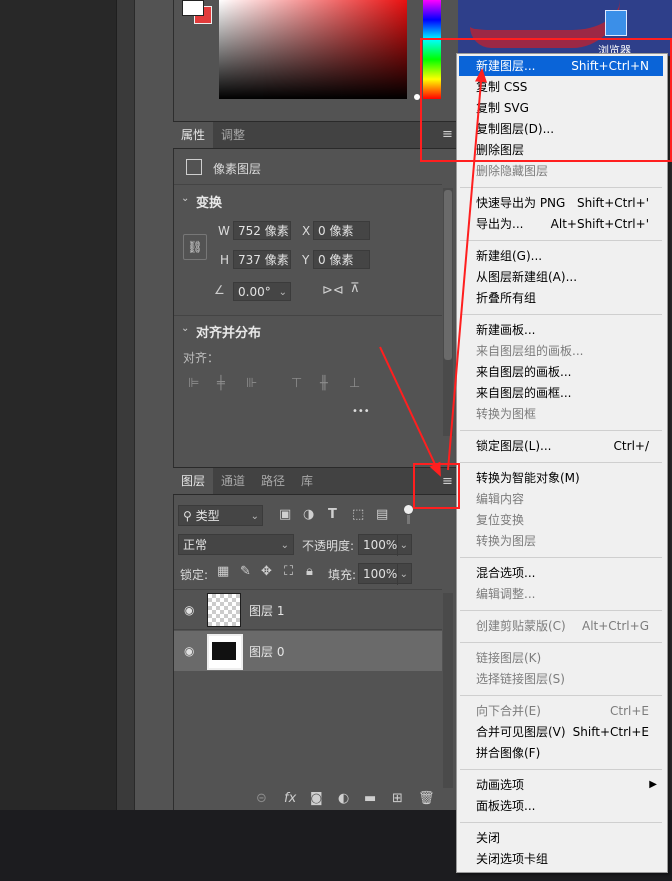 The width and height of the screenshot is (672, 881). What do you see at coordinates (561, 732) in the screenshot?
I see `menu-item: 合并可见图层(V) Shift+Ctrl+E` at bounding box center [561, 732].